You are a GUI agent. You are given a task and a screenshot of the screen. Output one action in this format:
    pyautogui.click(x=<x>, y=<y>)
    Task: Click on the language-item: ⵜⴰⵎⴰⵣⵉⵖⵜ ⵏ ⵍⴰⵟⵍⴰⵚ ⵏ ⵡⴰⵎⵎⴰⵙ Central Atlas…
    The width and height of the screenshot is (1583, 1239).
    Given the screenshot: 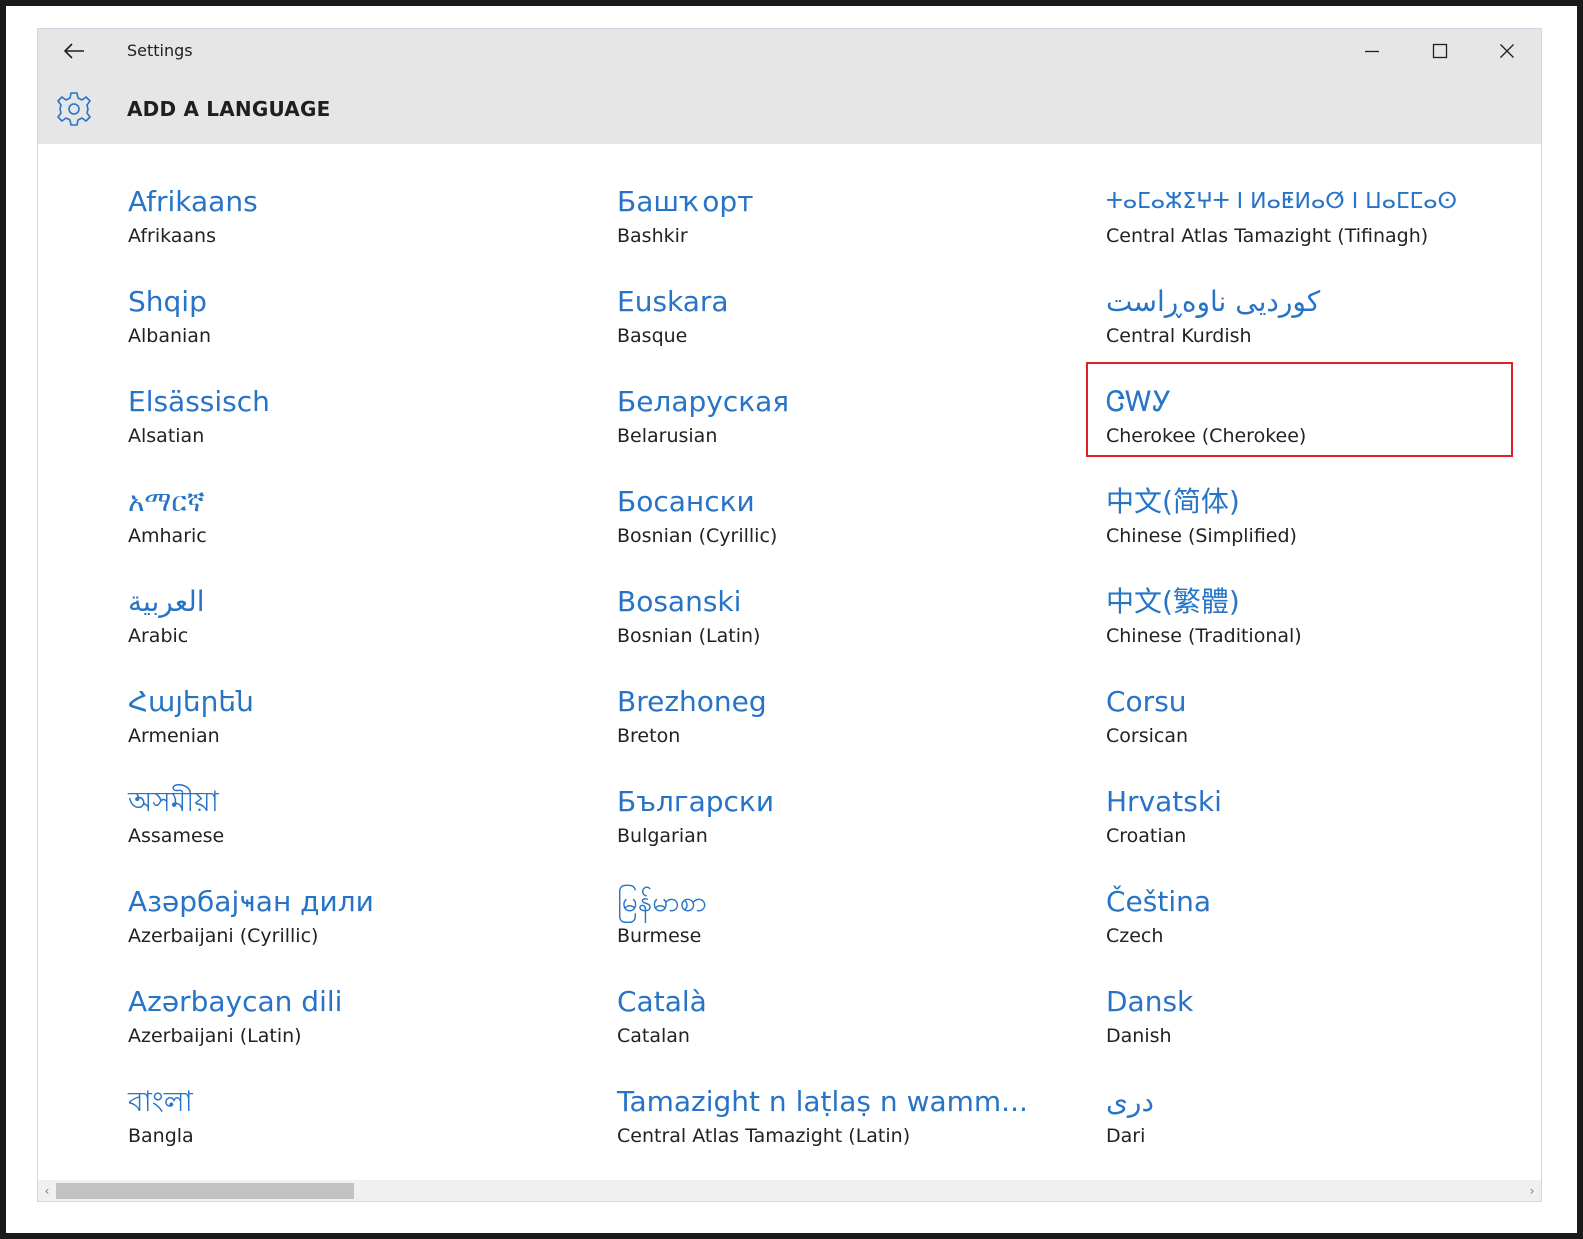 What is the action you would take?
    pyautogui.click(x=1316, y=234)
    